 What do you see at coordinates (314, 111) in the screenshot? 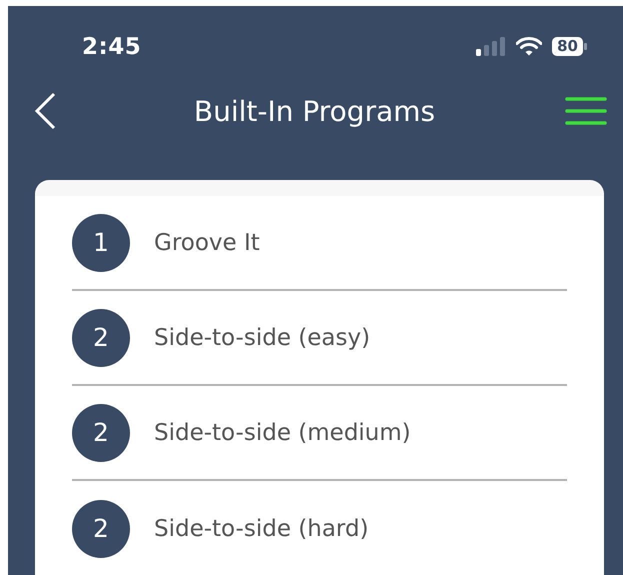
I see `page-title: Built-In Programs` at bounding box center [314, 111].